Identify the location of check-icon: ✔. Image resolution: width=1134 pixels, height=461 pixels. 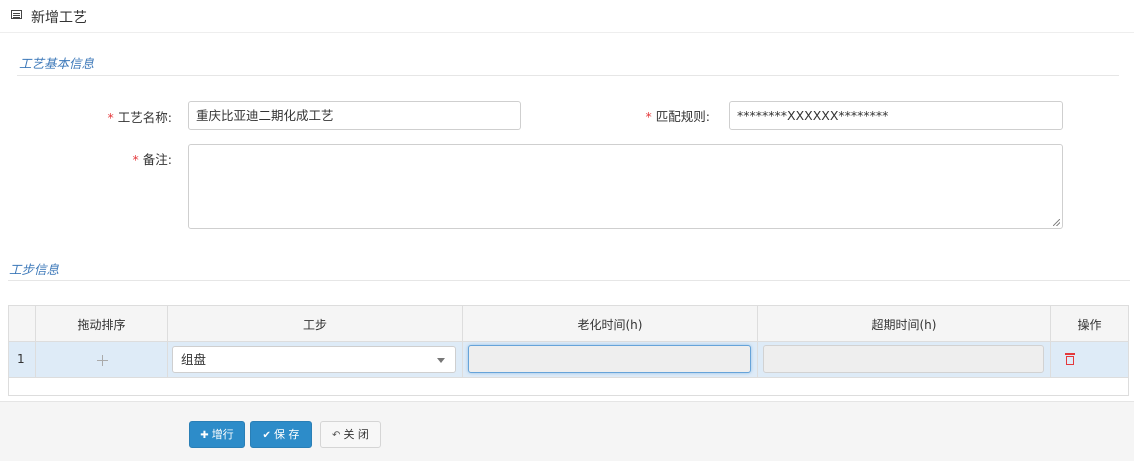
(266, 435).